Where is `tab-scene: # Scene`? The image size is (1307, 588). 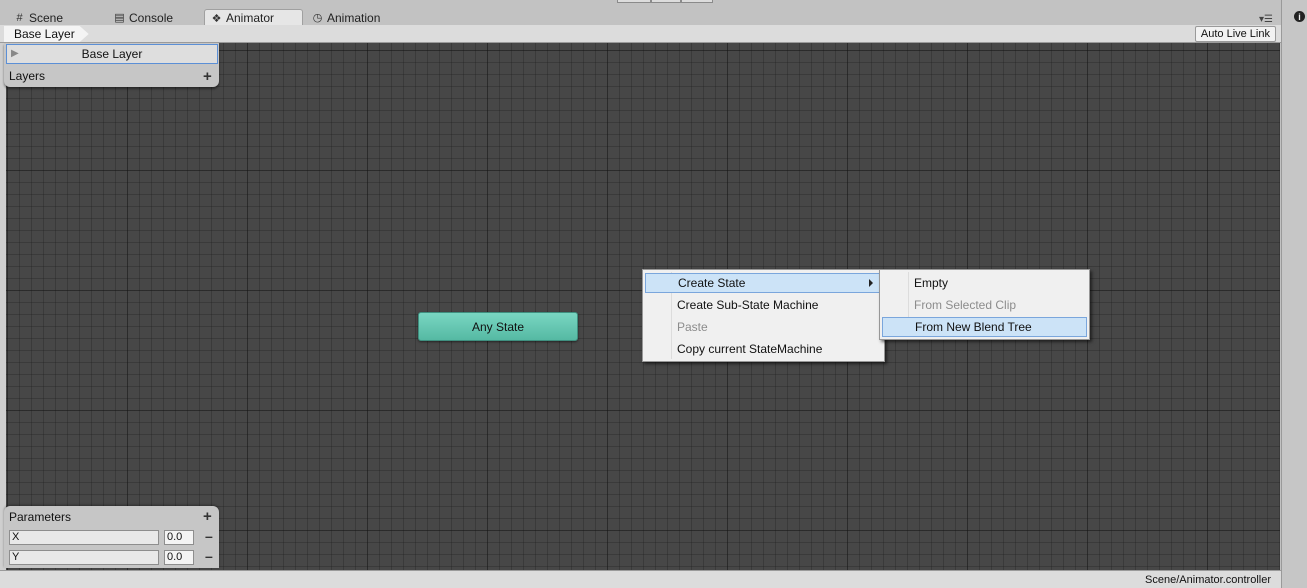 tab-scene: # Scene is located at coordinates (38, 17).